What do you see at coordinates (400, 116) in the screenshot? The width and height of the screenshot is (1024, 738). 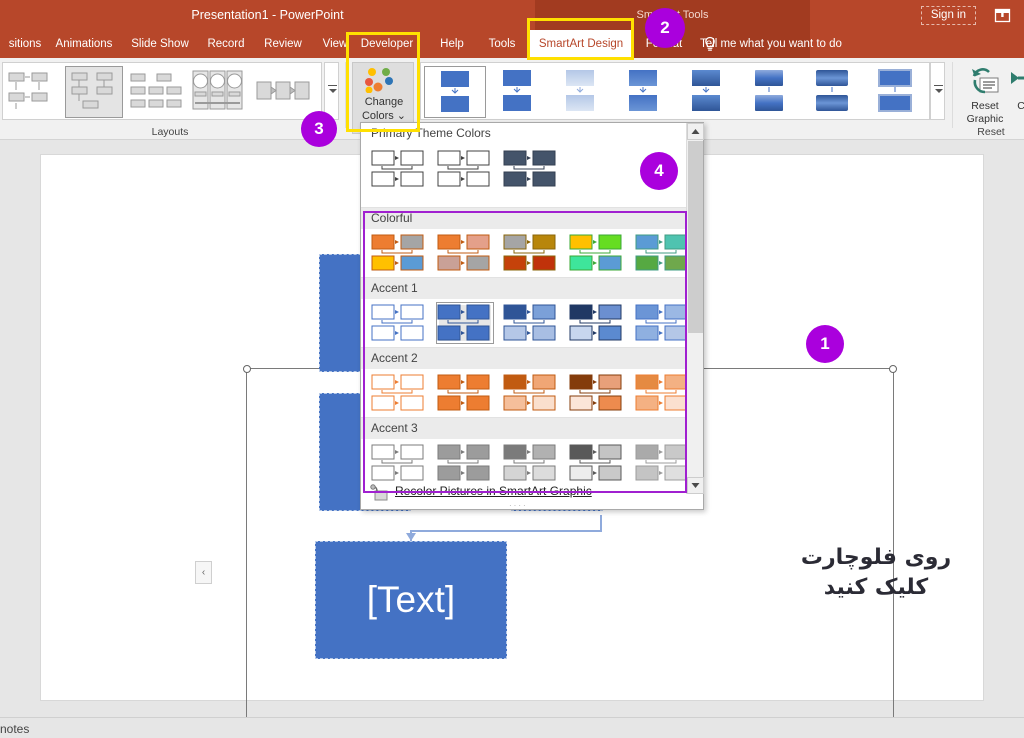 I see `chevron-down-icon: ⌄` at bounding box center [400, 116].